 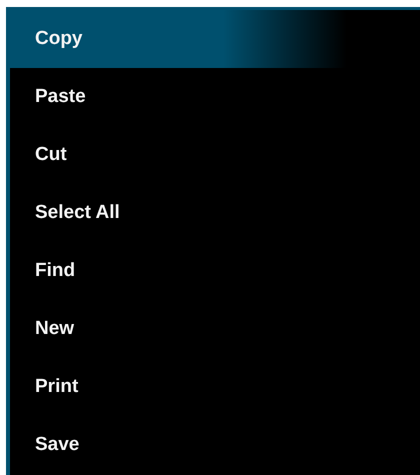 What do you see at coordinates (215, 387) in the screenshot?
I see `menu-item: Print` at bounding box center [215, 387].